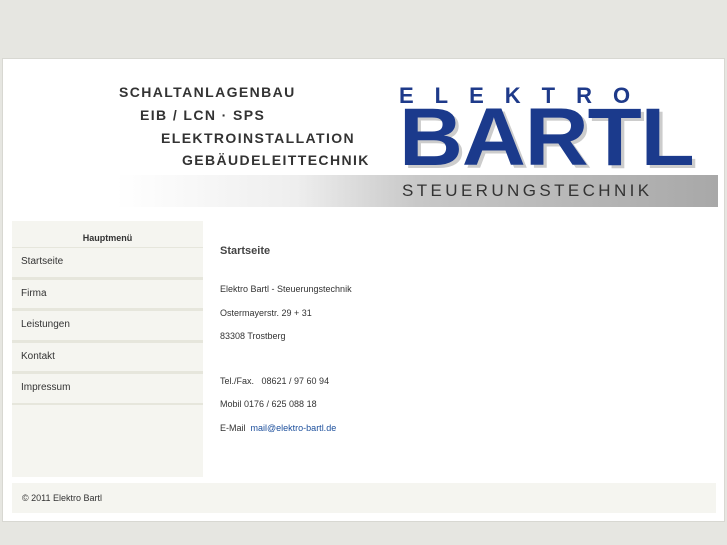 The height and width of the screenshot is (545, 727). What do you see at coordinates (258, 138) in the screenshot?
I see `tagline: ELEKTROINSTALLATION` at bounding box center [258, 138].